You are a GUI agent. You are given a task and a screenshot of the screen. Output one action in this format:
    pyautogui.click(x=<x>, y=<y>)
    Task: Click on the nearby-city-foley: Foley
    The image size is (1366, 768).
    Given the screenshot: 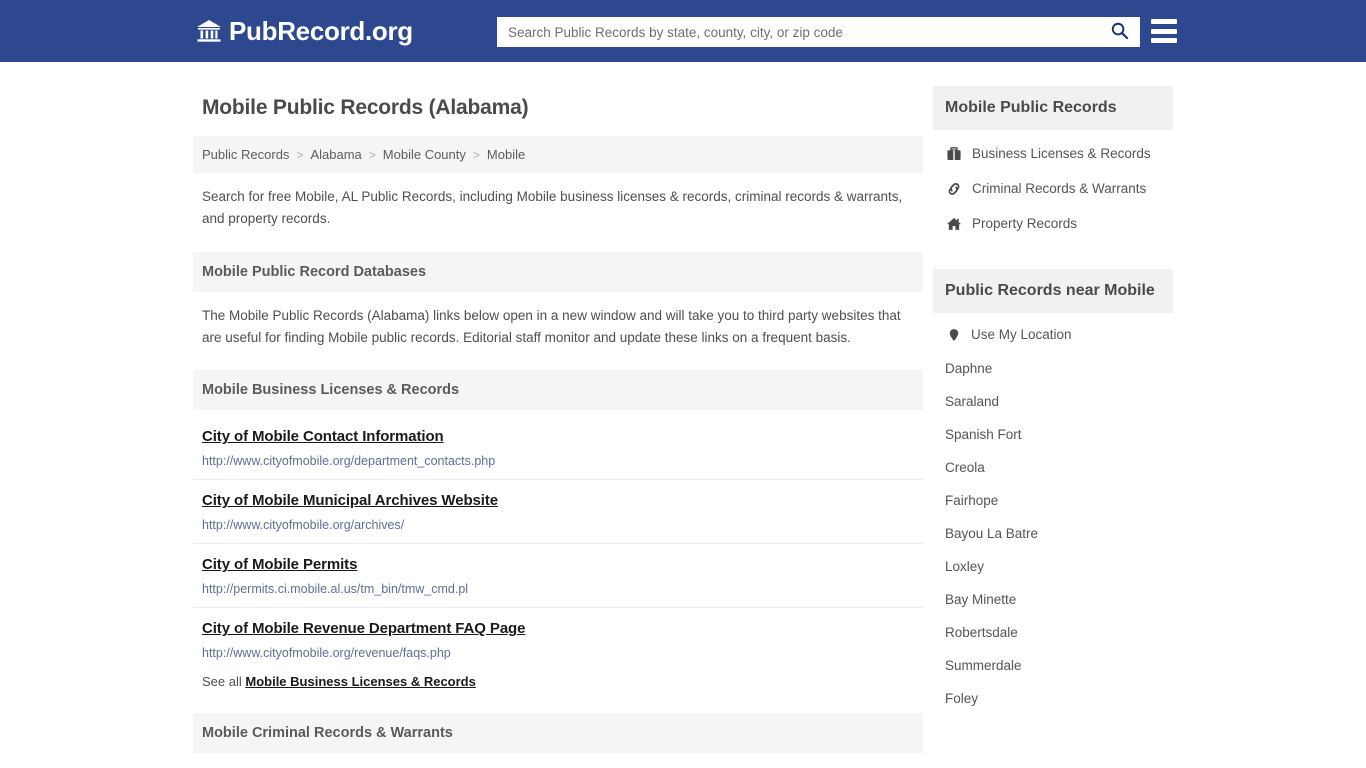 What is the action you would take?
    pyautogui.click(x=1053, y=698)
    